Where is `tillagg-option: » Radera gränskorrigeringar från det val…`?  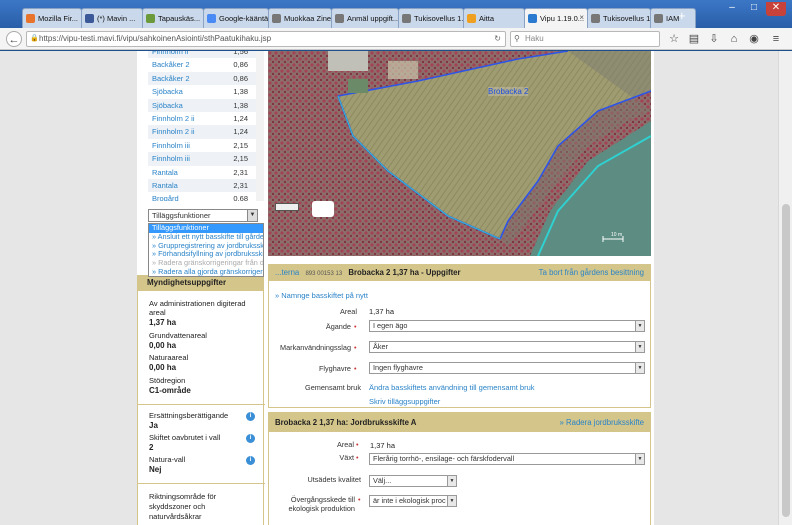 tillagg-option: » Radera gränskorrigeringar från det val… is located at coordinates (206, 263).